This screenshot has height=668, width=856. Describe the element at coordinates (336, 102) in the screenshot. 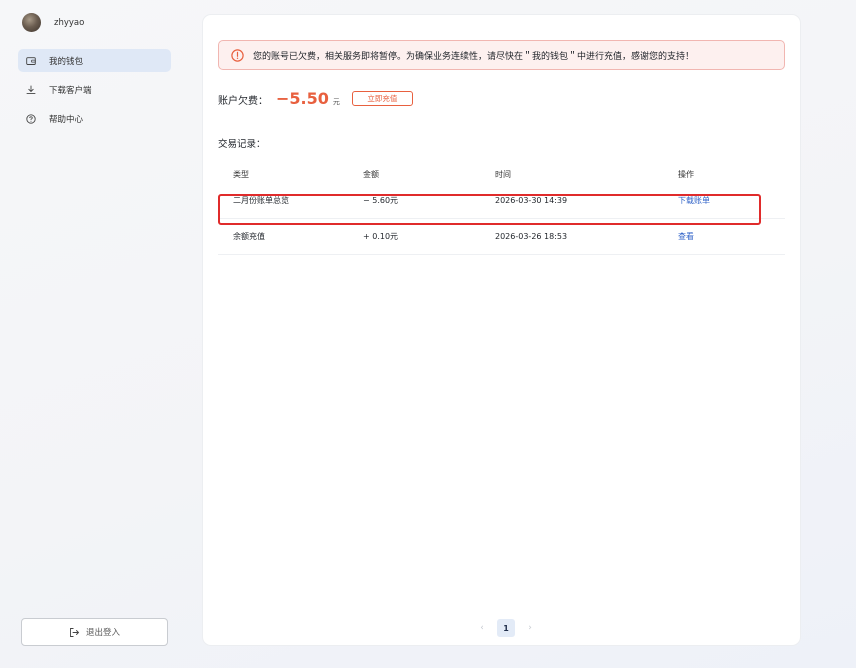

I see `balance-unit: 元` at that location.